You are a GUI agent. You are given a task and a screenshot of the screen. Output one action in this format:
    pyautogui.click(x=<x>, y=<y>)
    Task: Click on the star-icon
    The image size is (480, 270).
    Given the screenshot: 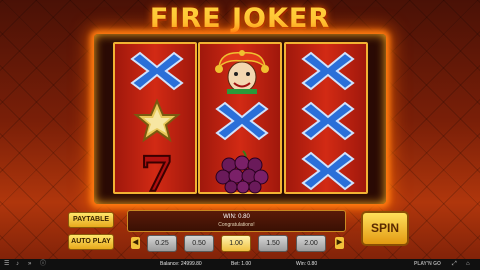 What is the action you would take?
    pyautogui.click(x=157, y=121)
    